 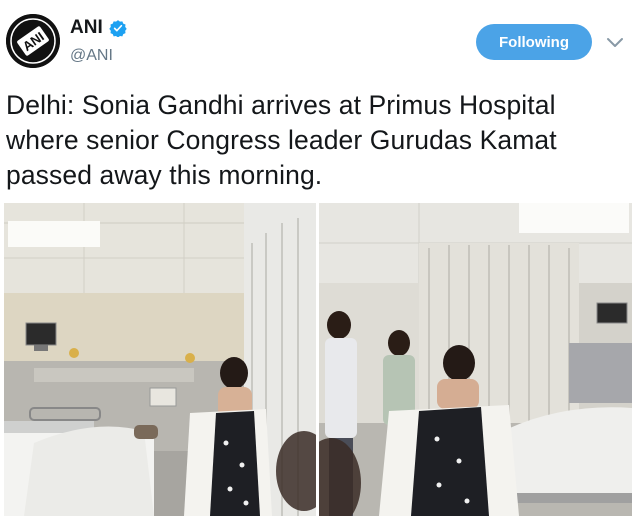 I want to click on display-name: ANI, so click(x=86, y=28).